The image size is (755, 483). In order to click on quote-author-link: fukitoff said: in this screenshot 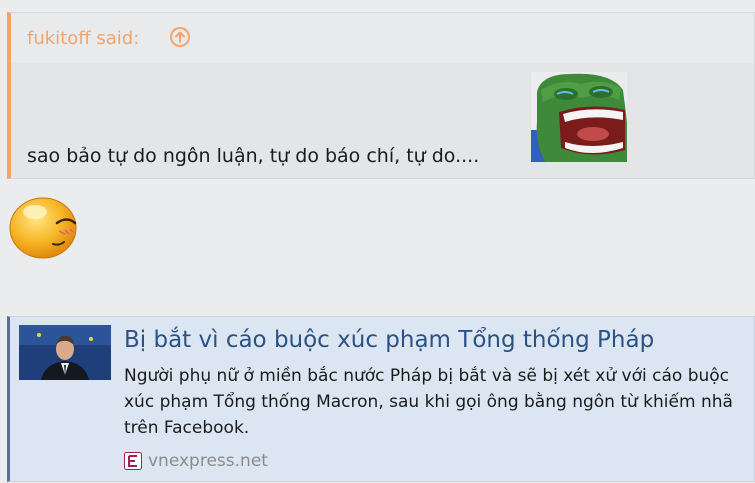, I will do `click(83, 39)`.